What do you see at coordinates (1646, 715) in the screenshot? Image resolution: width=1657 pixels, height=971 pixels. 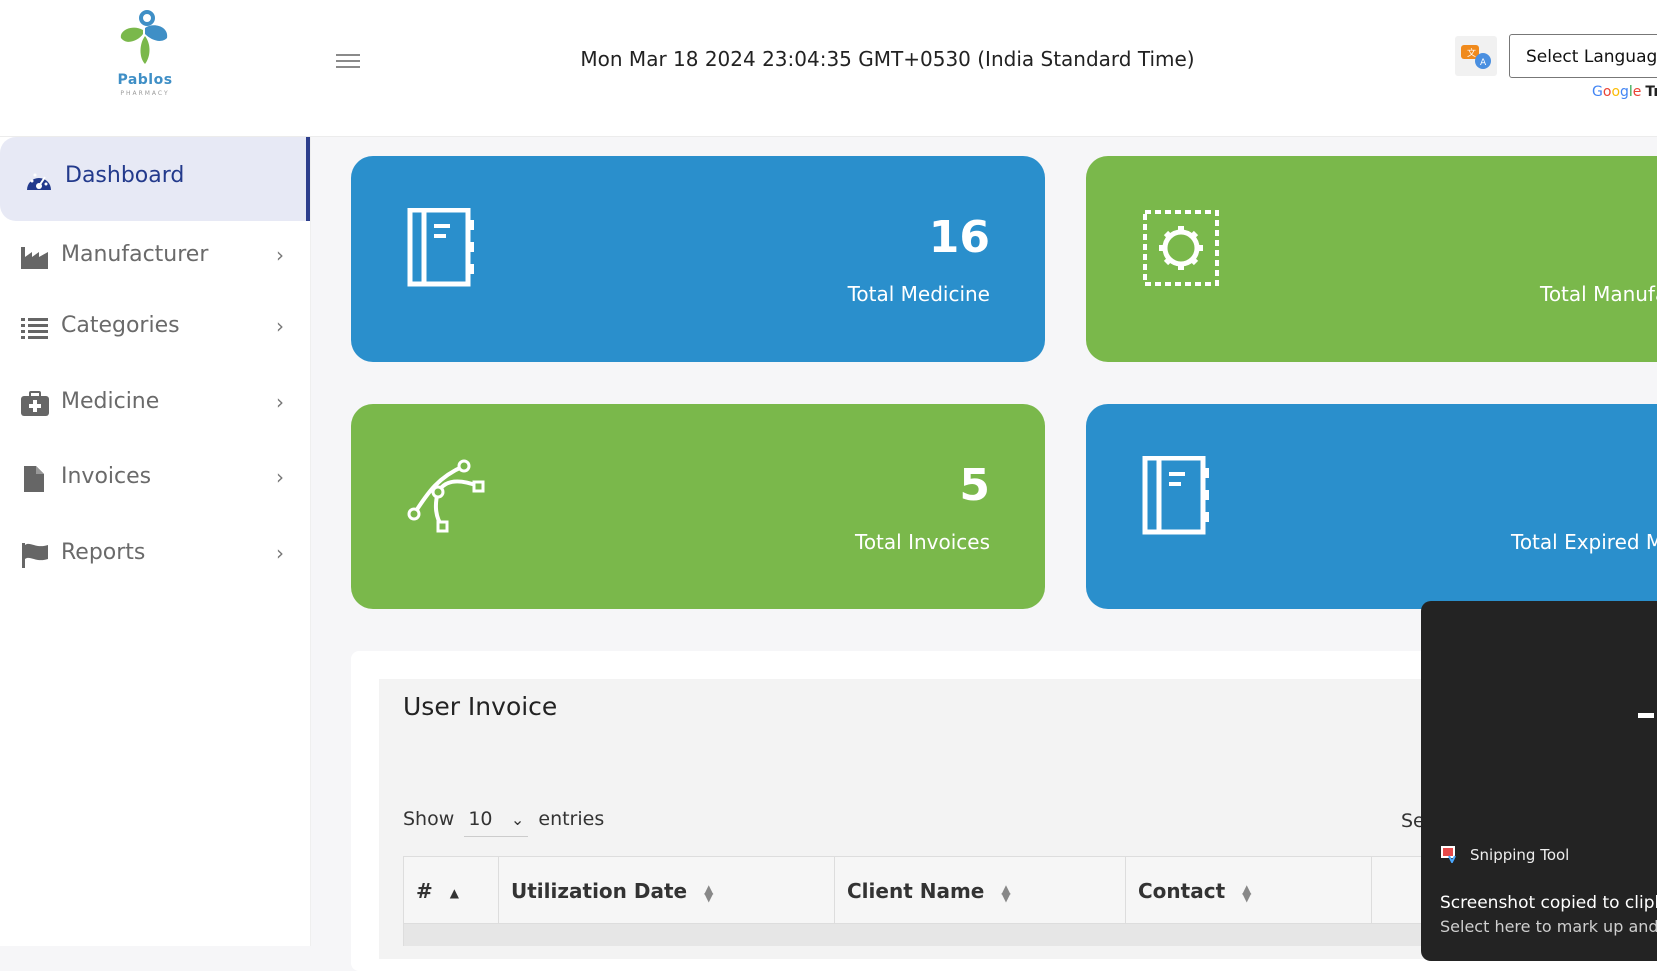 I see `screenshot-preview` at bounding box center [1646, 715].